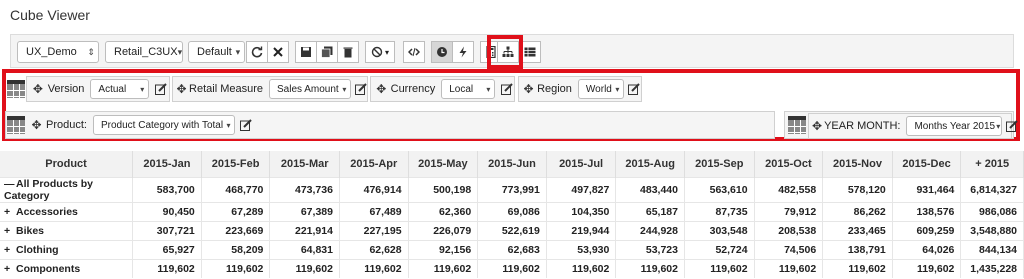 This screenshot has height=279, width=1024. I want to click on column-header: 2015-Apr, so click(374, 164).